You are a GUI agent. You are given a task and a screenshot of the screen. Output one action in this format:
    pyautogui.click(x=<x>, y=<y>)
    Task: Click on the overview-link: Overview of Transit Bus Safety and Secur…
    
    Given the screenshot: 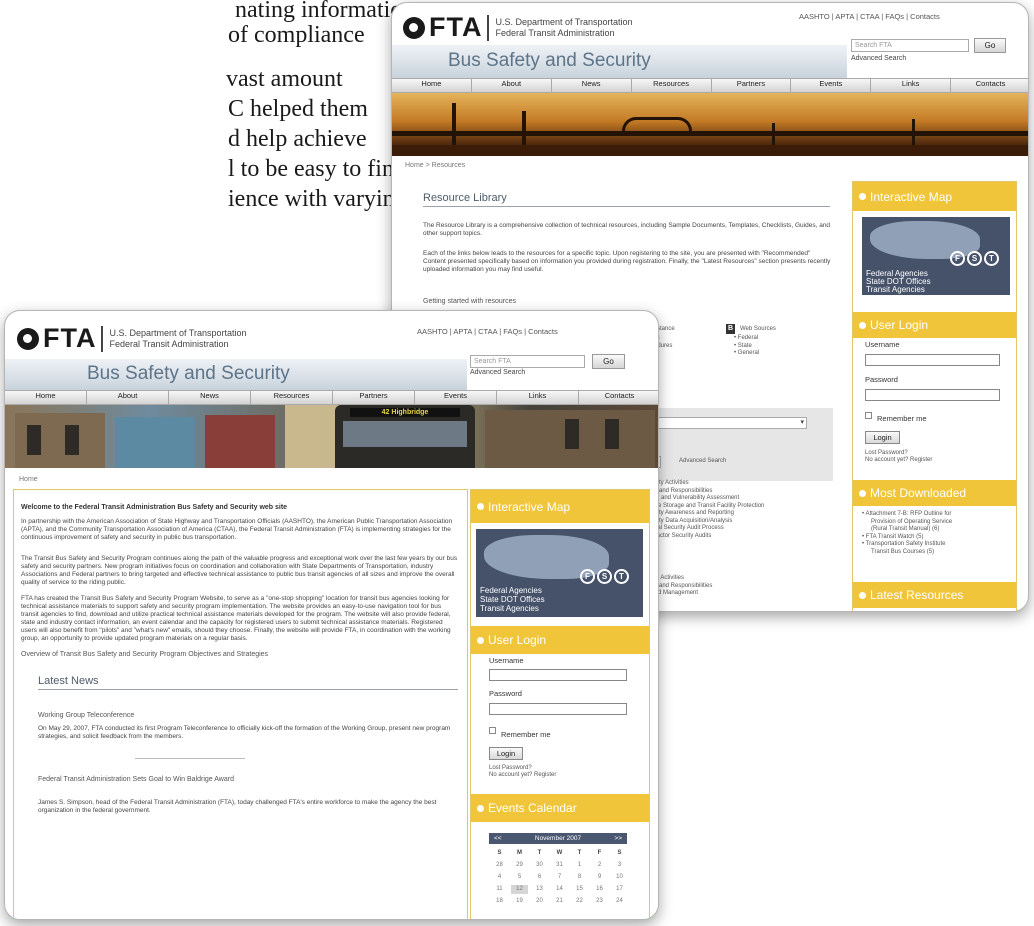 What is the action you would take?
    pyautogui.click(x=144, y=654)
    